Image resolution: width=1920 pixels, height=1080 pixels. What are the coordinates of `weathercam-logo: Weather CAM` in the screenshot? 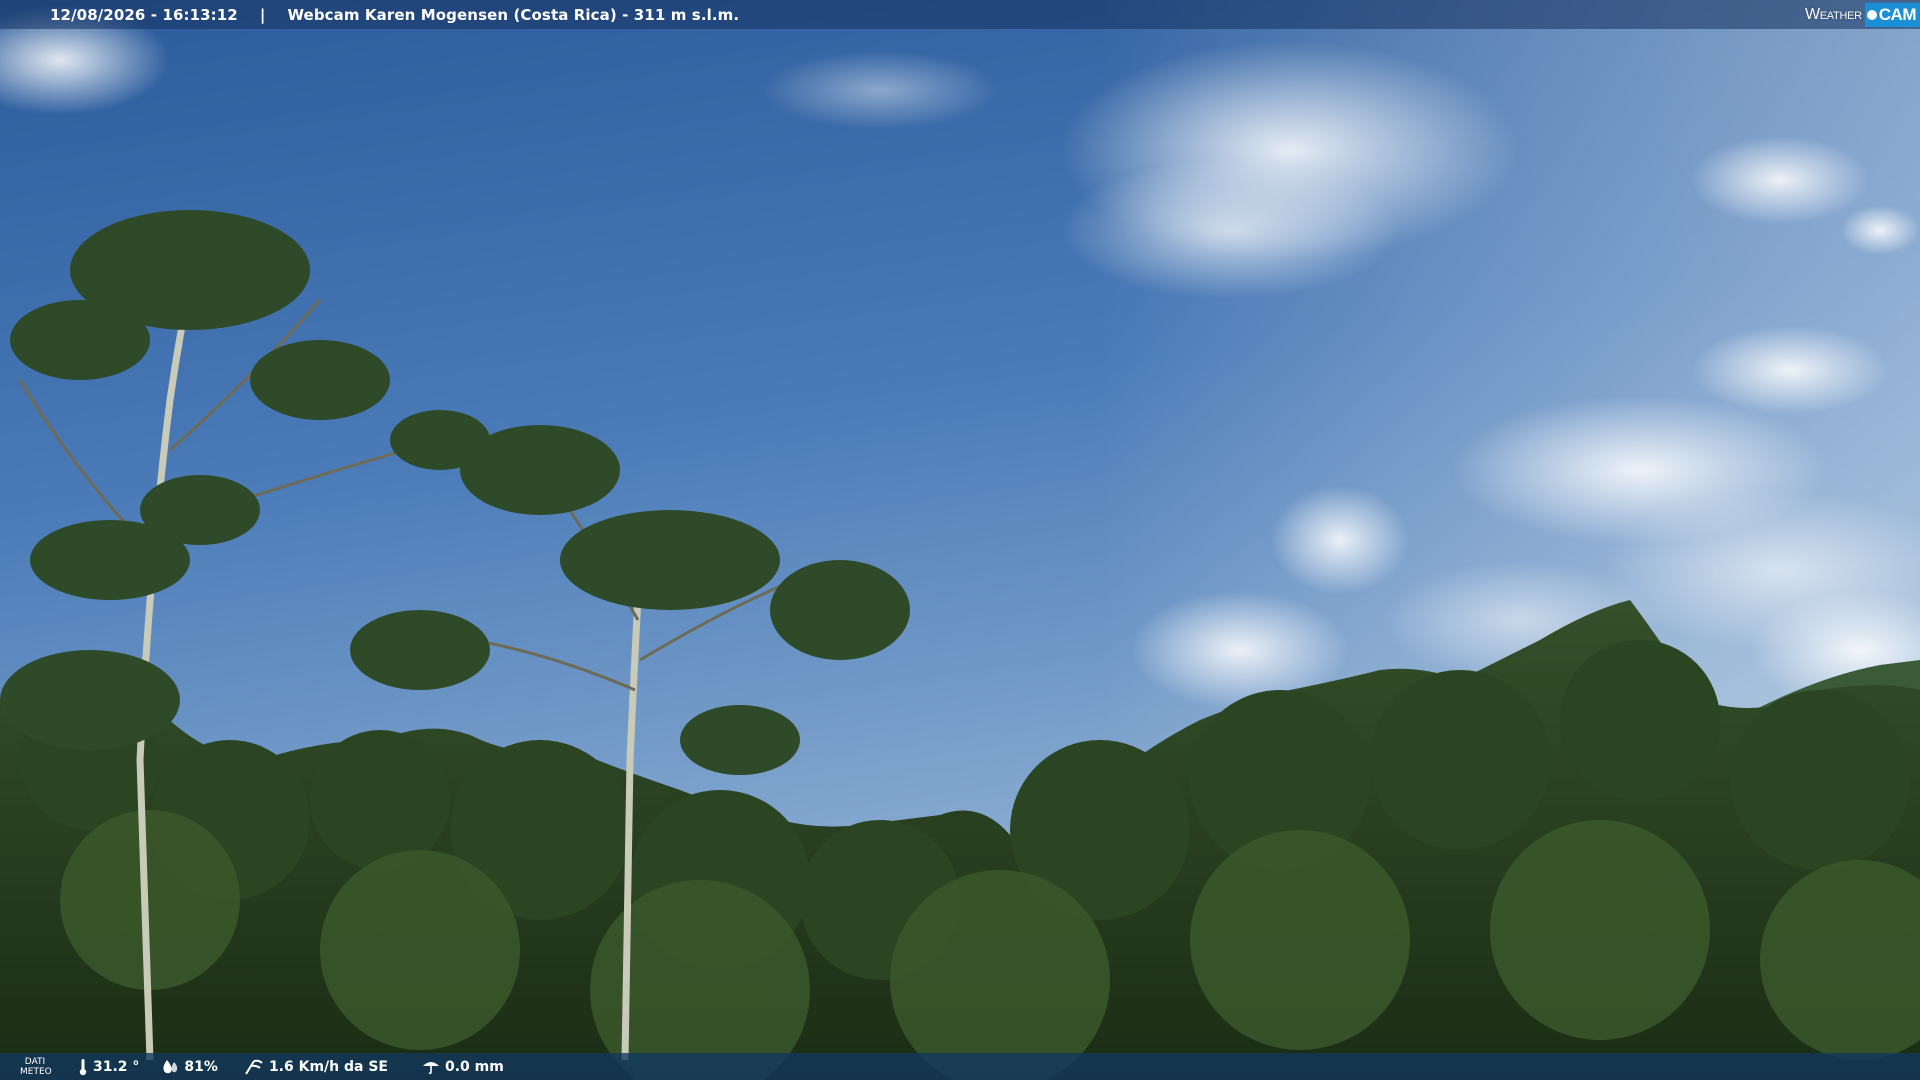 It's located at (1862, 14).